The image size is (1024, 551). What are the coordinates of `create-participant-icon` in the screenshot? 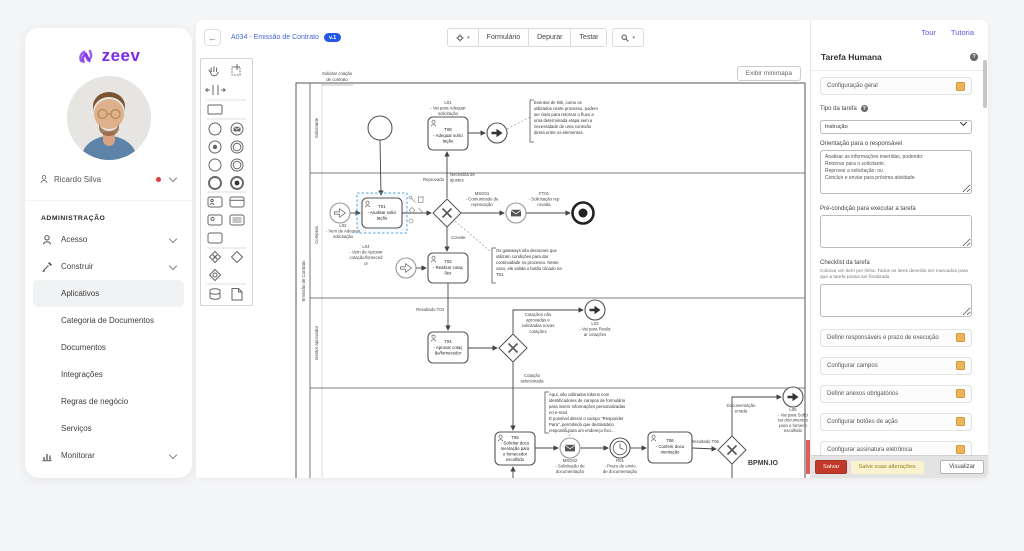 It's located at (215, 109).